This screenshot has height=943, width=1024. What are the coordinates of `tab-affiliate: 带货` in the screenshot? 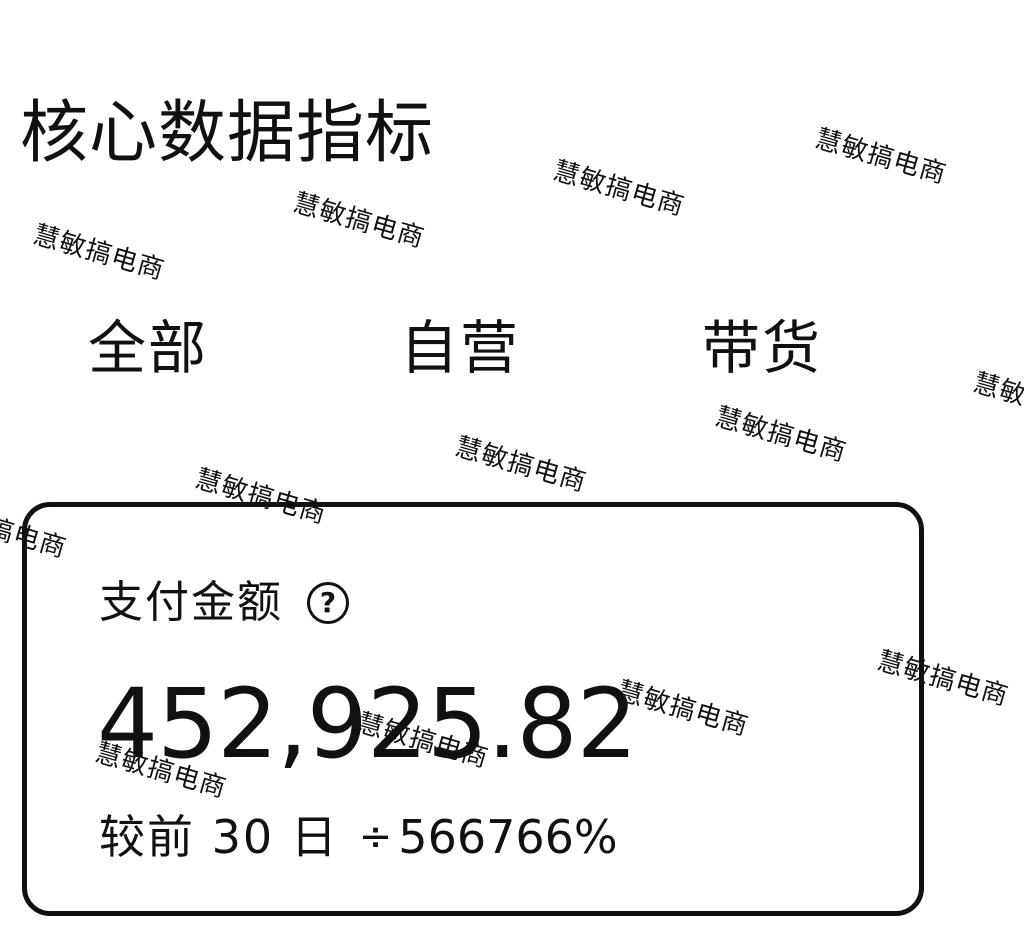 It's located at (762, 348).